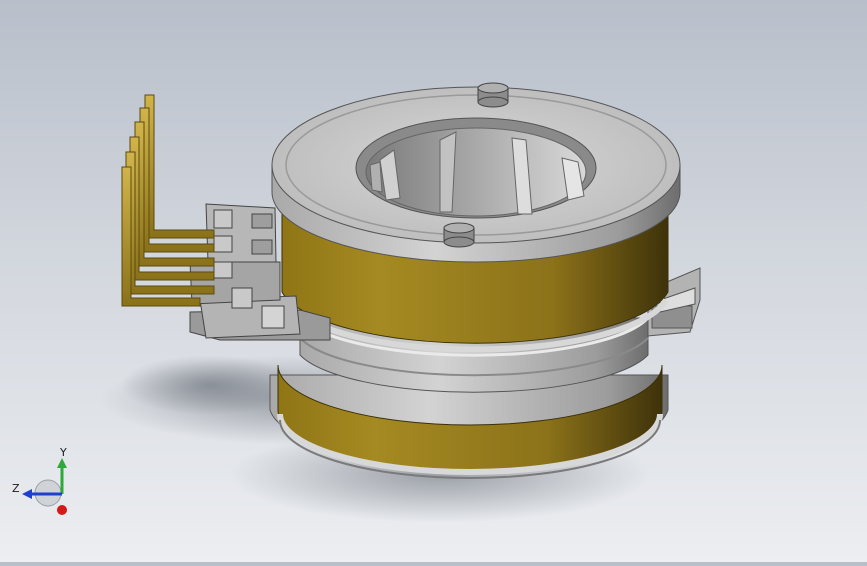 Image resolution: width=867 pixels, height=566 pixels. Describe the element at coordinates (27, 494) in the screenshot. I see `z-axis-arrow` at that location.